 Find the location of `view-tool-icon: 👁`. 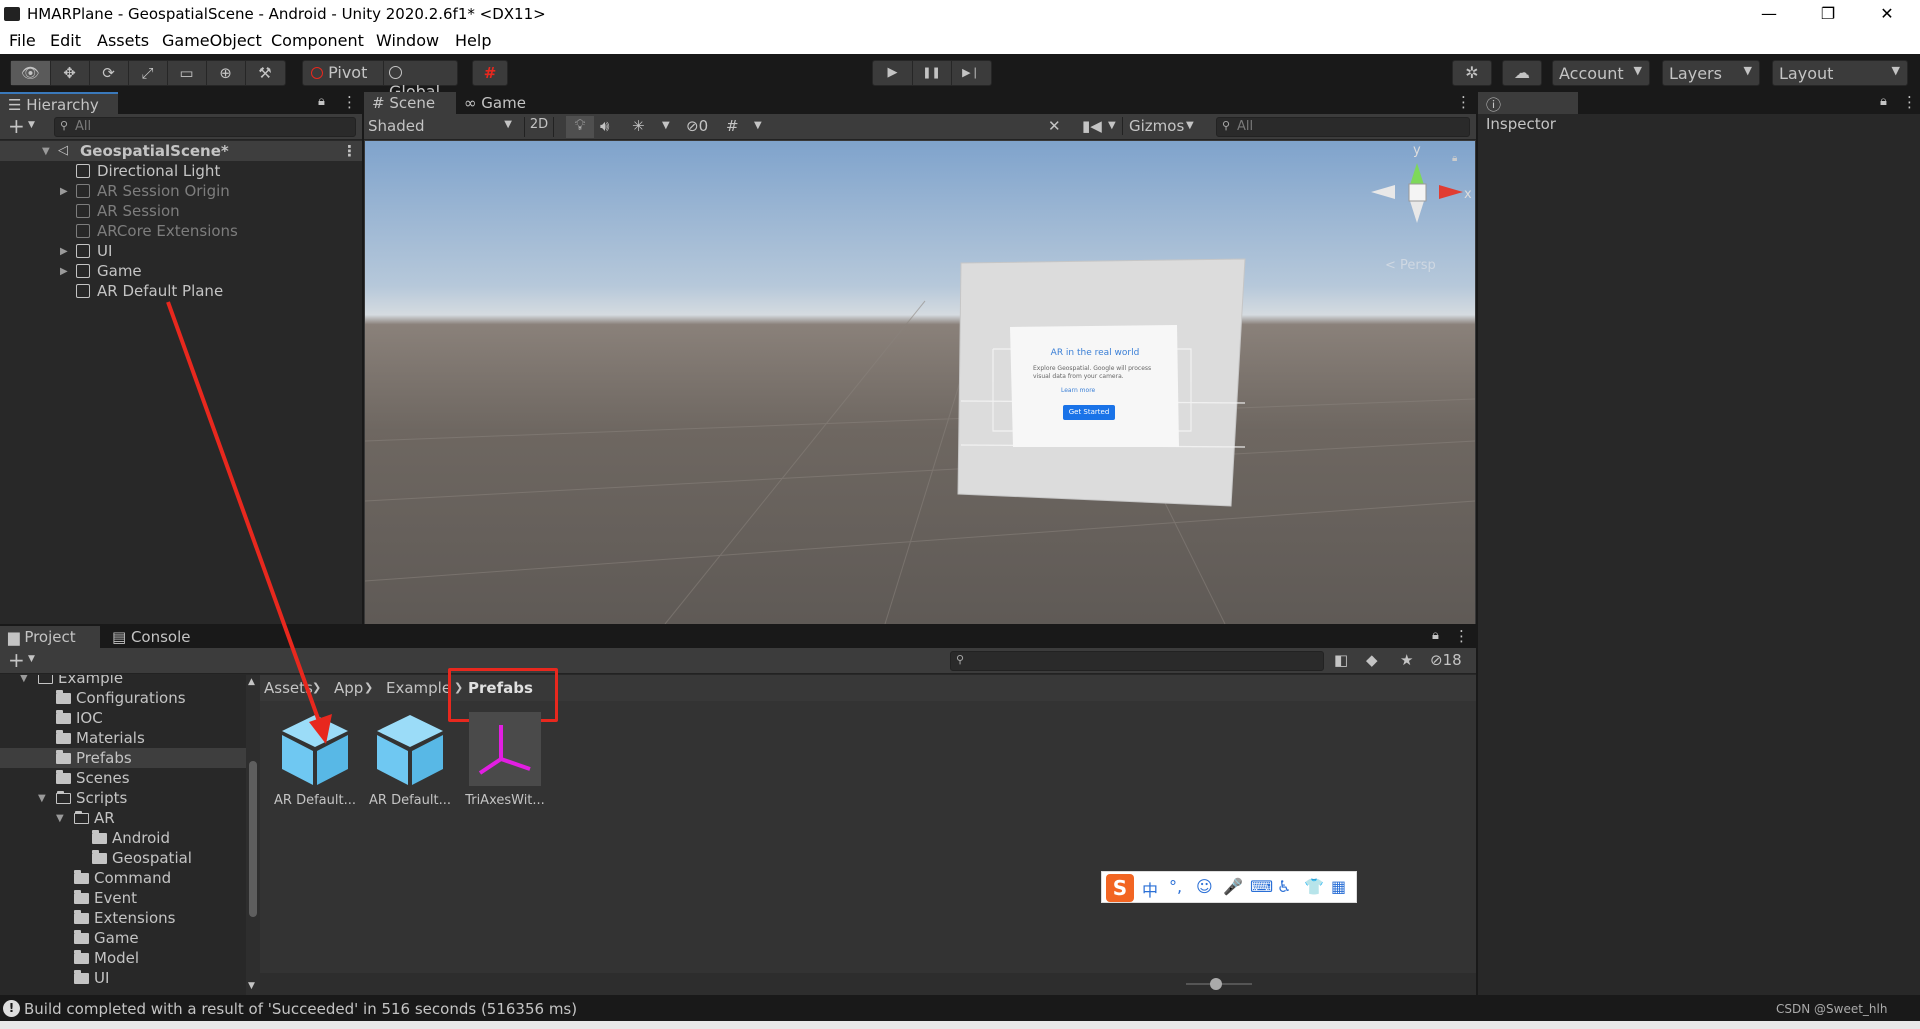

view-tool-icon: 👁 is located at coordinates (31, 73).